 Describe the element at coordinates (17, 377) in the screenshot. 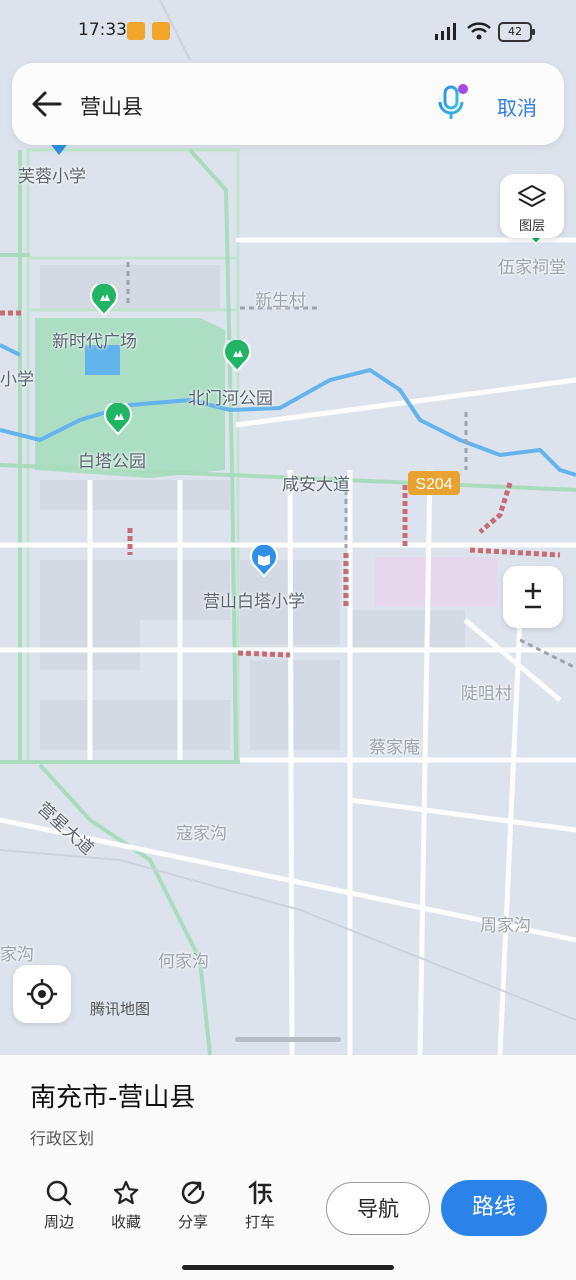

I see `map-label: 小学` at that location.